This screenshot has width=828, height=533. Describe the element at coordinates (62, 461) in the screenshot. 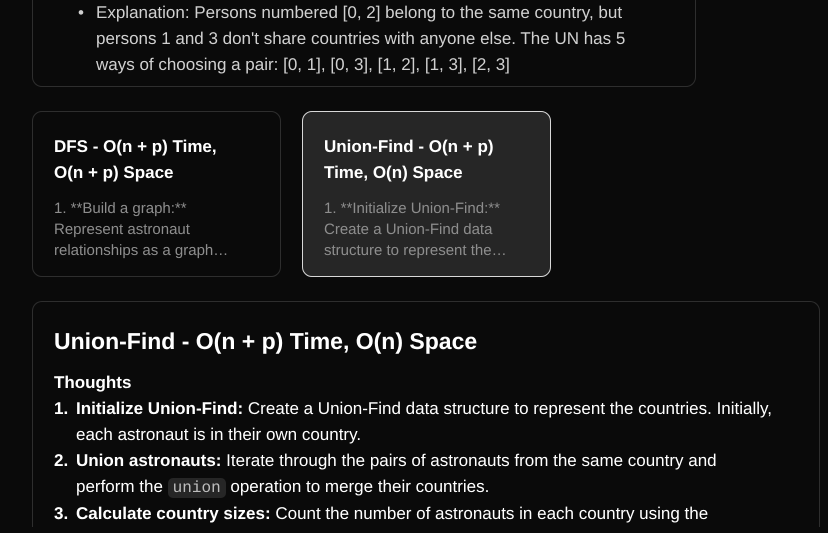

I see `step-number: 2.` at that location.